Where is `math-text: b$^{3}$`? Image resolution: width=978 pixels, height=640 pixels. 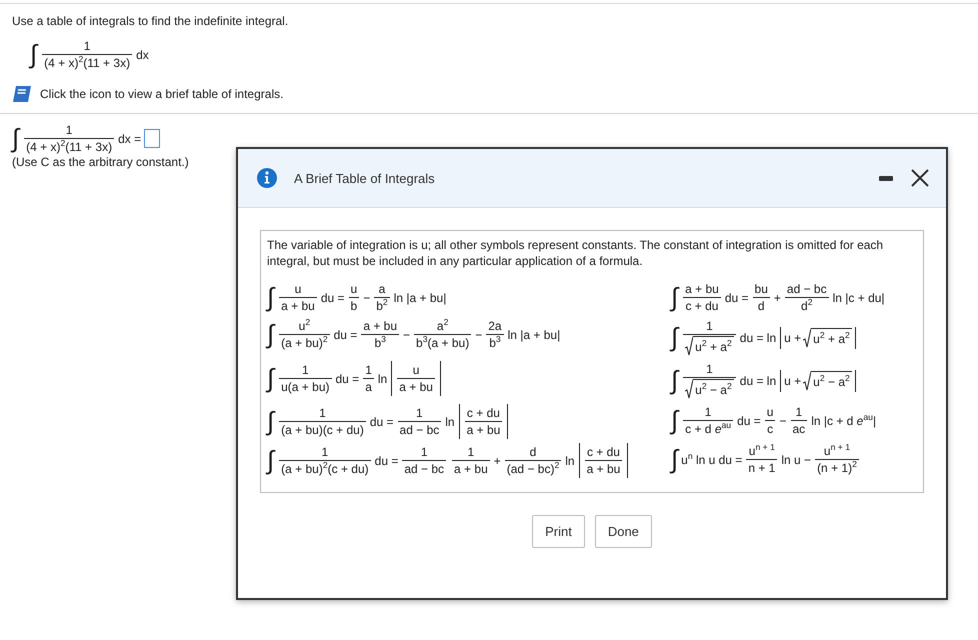 math-text: b$^{3}$ is located at coordinates (380, 343).